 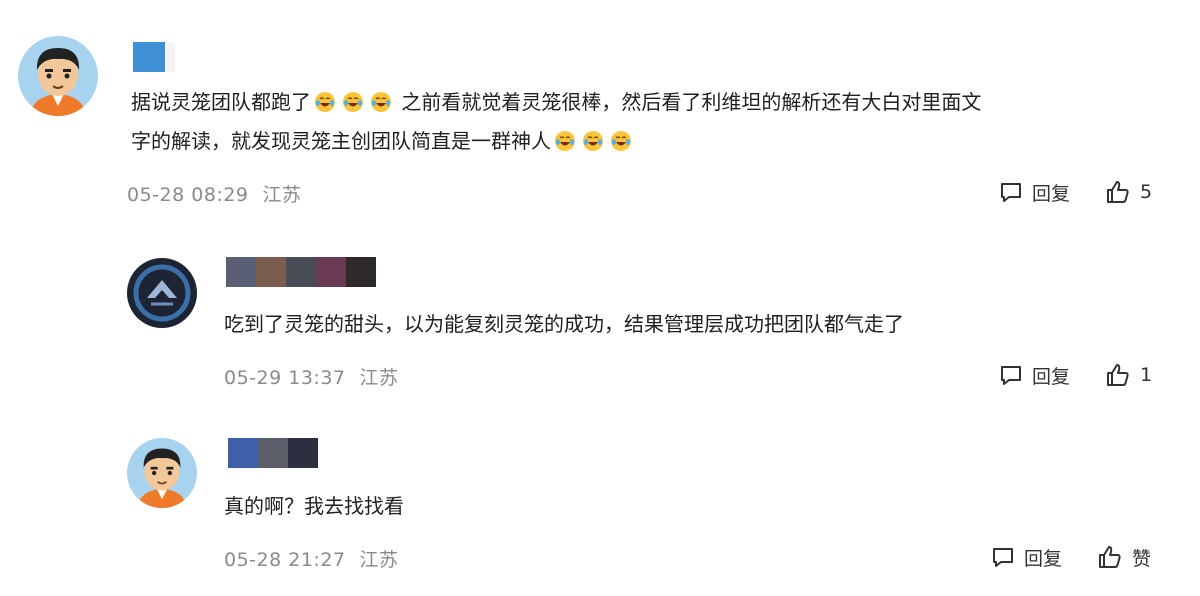 I want to click on comment-actions: 回复 1, so click(x=1075, y=375).